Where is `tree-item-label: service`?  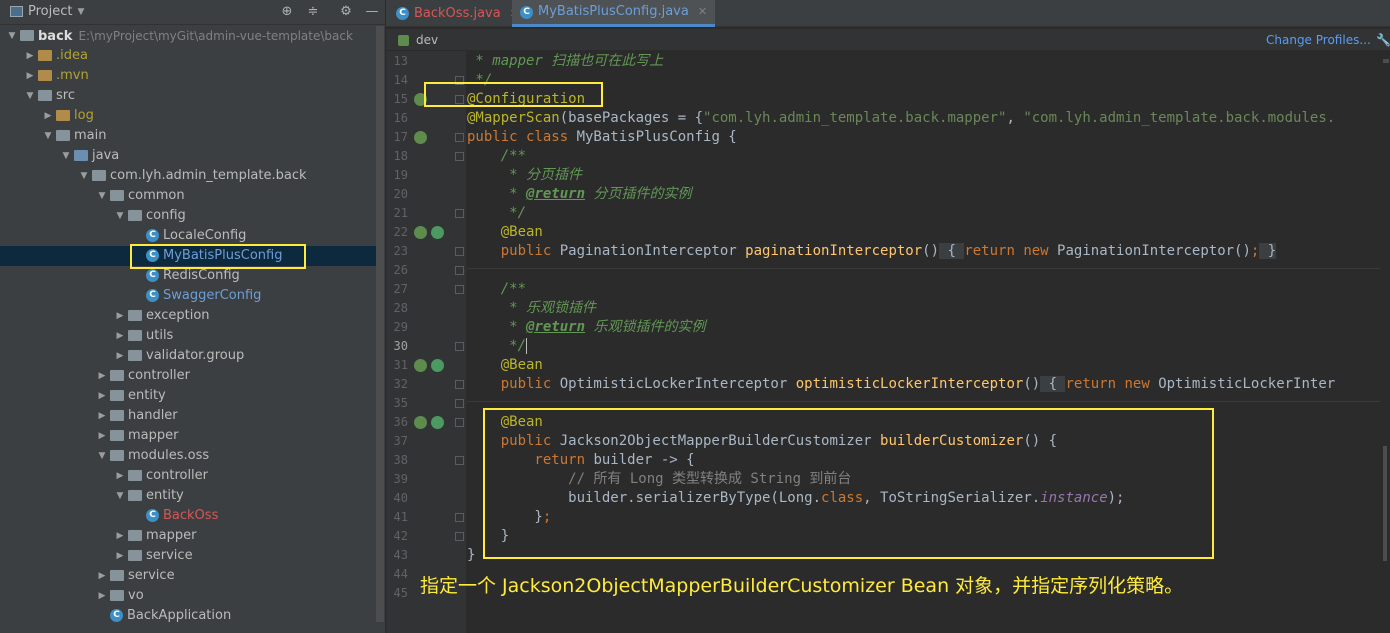
tree-item-label: service is located at coordinates (151, 575).